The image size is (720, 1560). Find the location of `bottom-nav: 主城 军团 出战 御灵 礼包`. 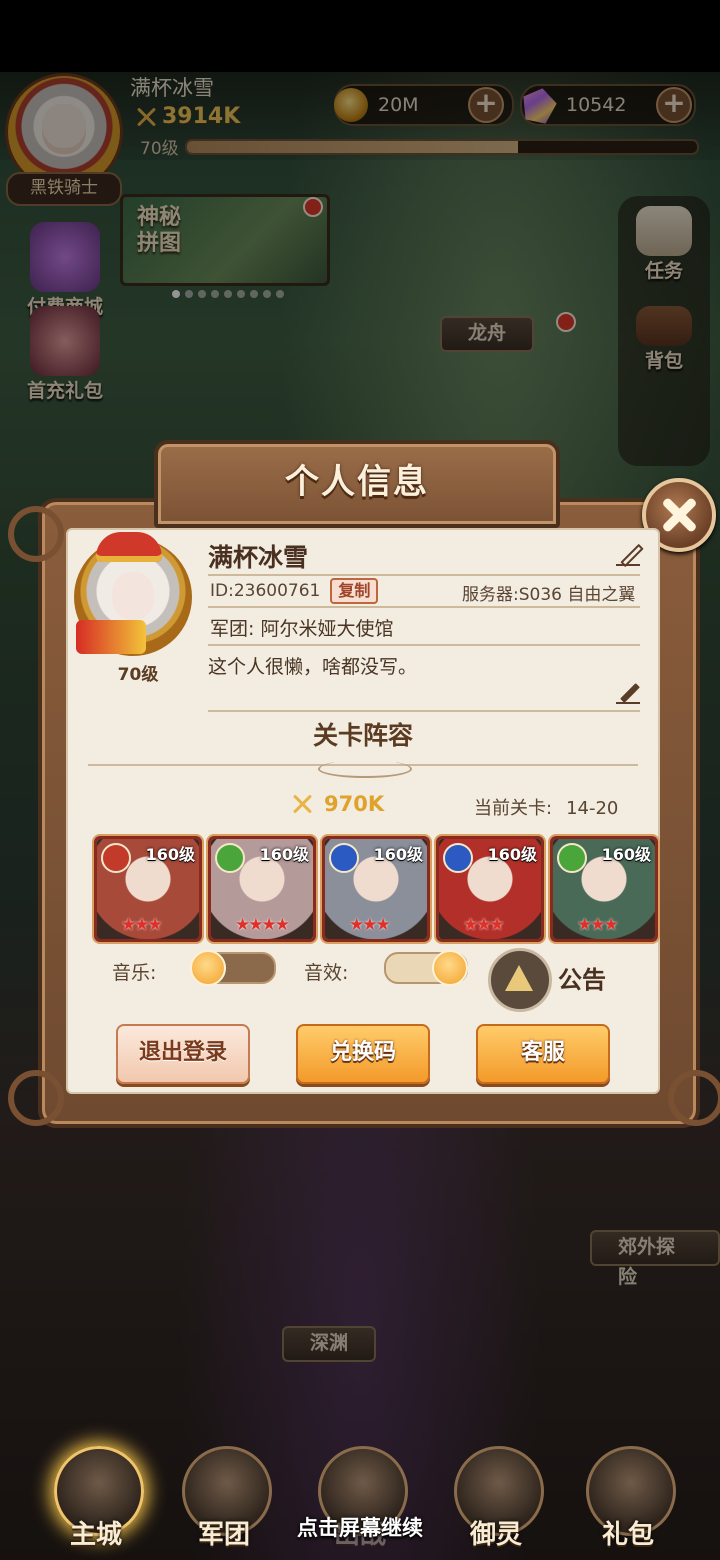

bottom-nav: 主城 军团 出战 御灵 礼包 is located at coordinates (360, 1500).